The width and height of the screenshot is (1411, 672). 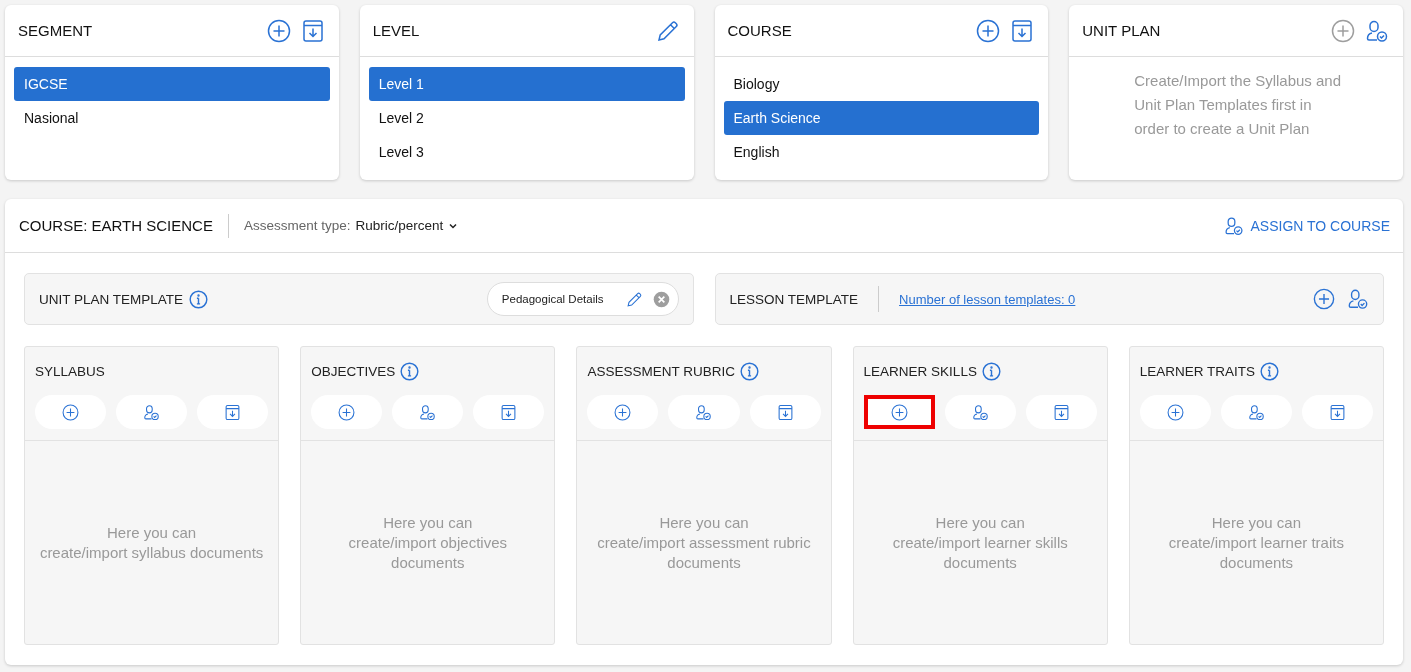 I want to click on panel-title: LEARNER TRAITS, so click(x=1197, y=371).